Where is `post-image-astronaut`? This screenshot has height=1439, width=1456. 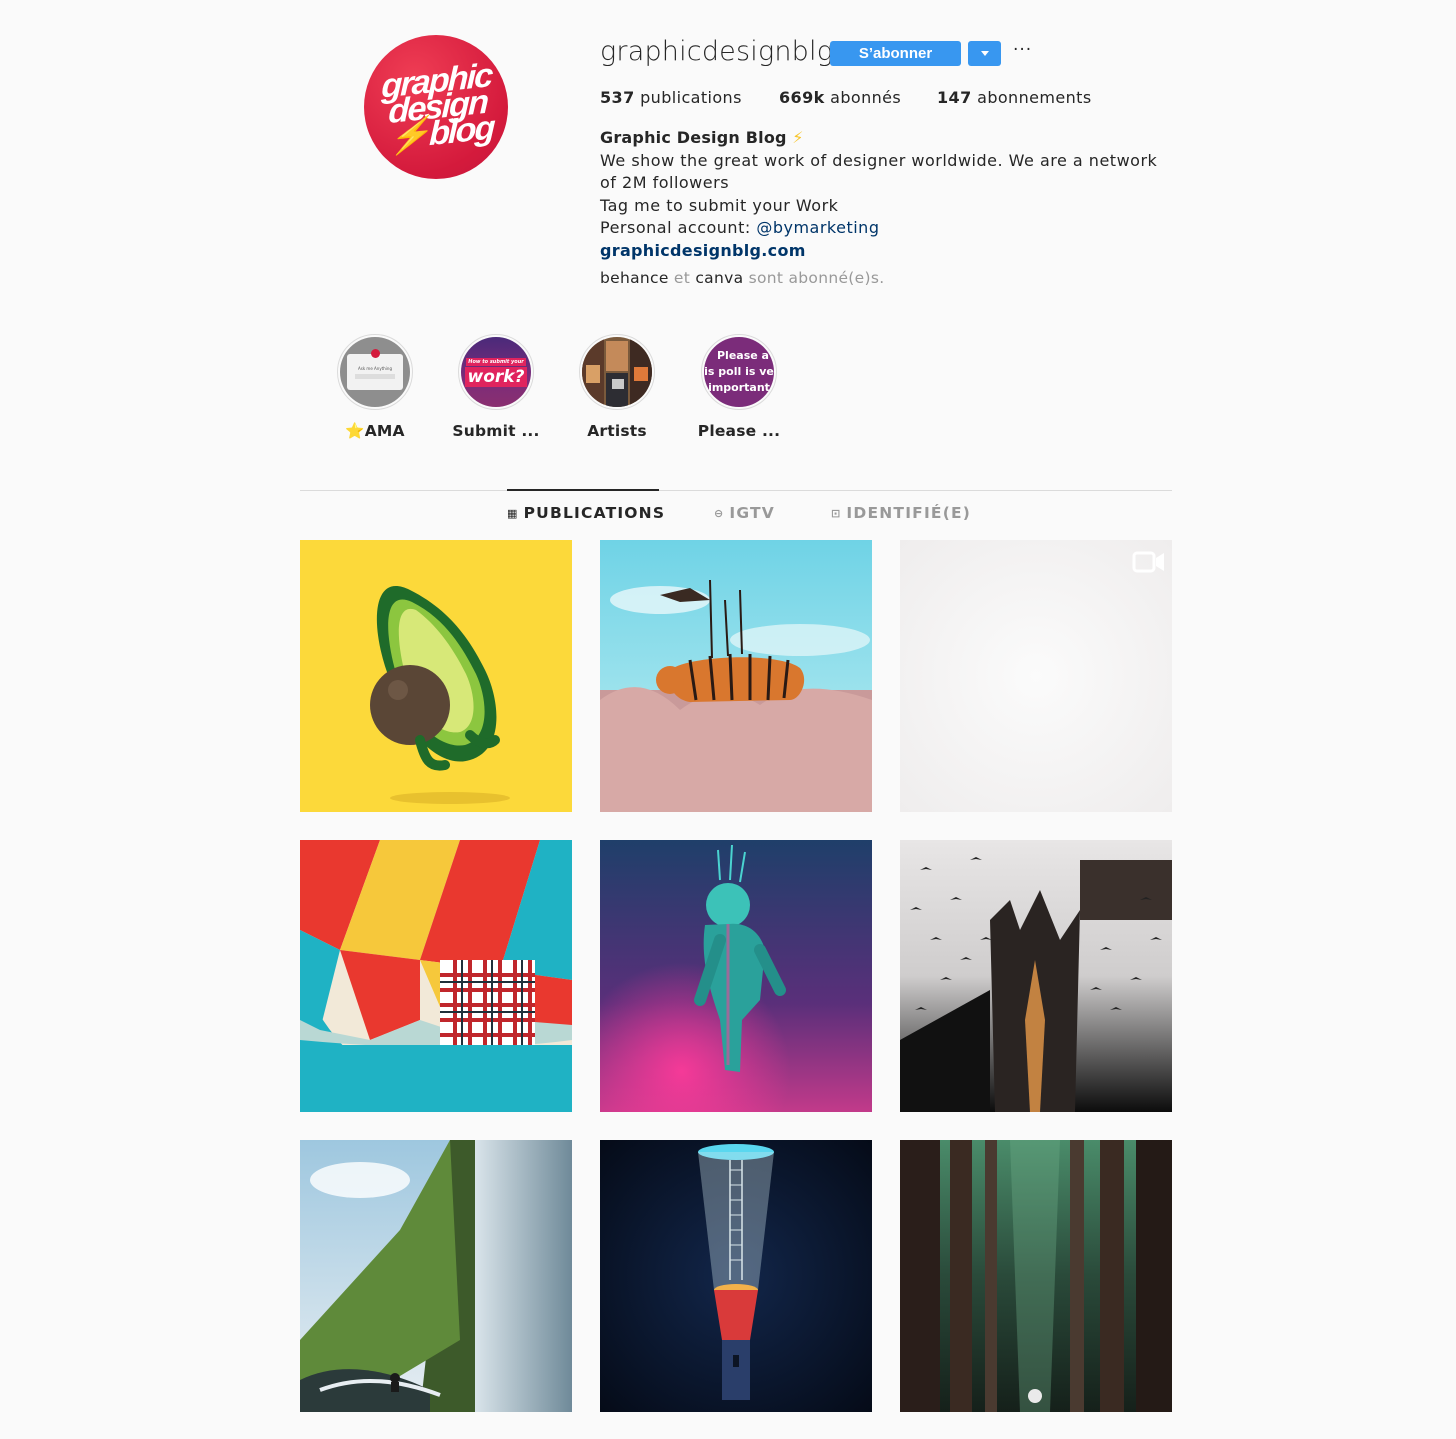 post-image-astronaut is located at coordinates (736, 976).